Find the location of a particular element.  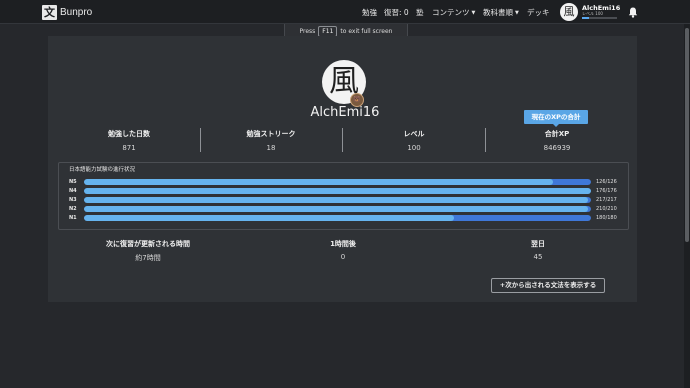

profile-username: AlchEmi16 is located at coordinates (345, 112).